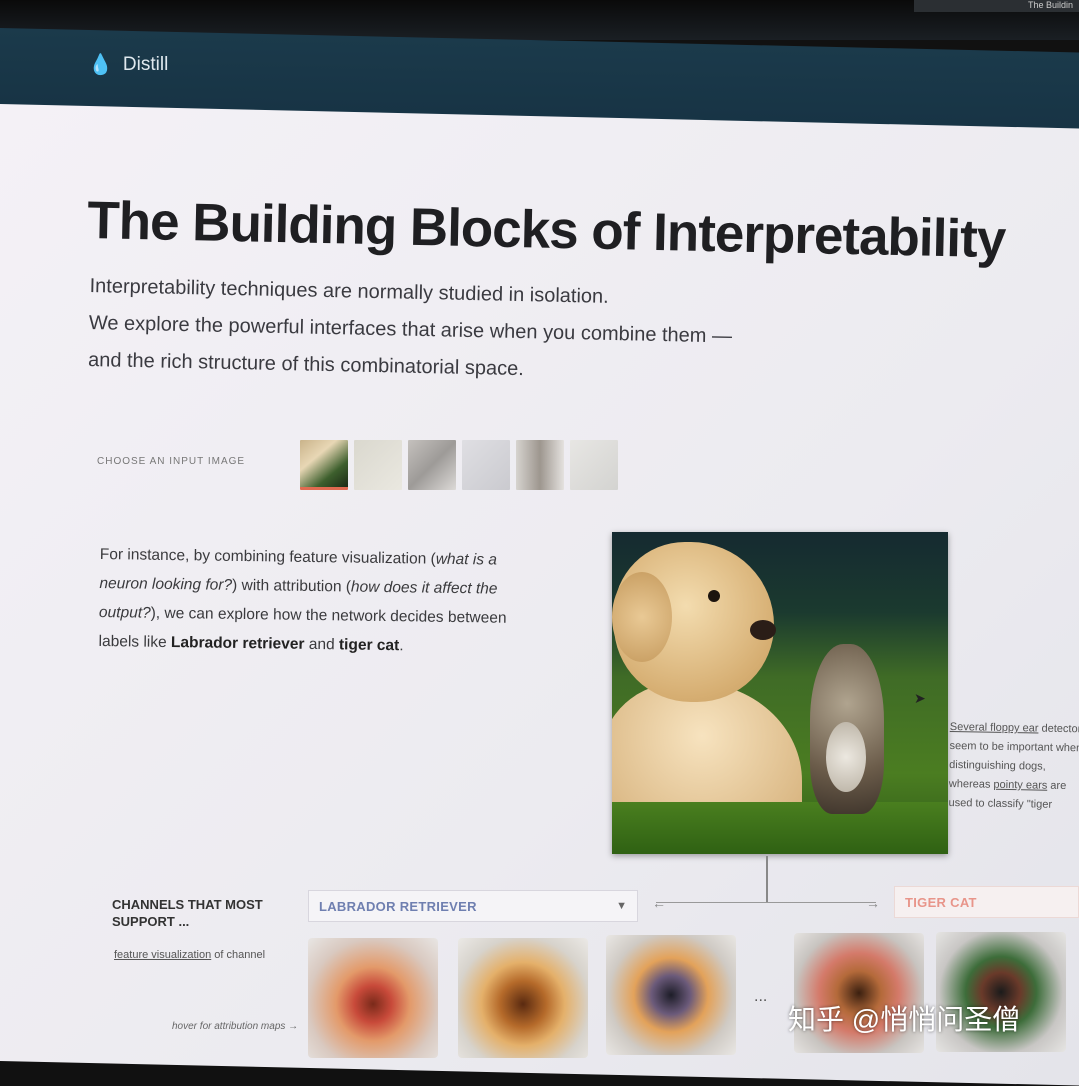 The height and width of the screenshot is (1086, 1079). What do you see at coordinates (1020, 785) in the screenshot?
I see `pointy-ears-link: pointy ears` at bounding box center [1020, 785].